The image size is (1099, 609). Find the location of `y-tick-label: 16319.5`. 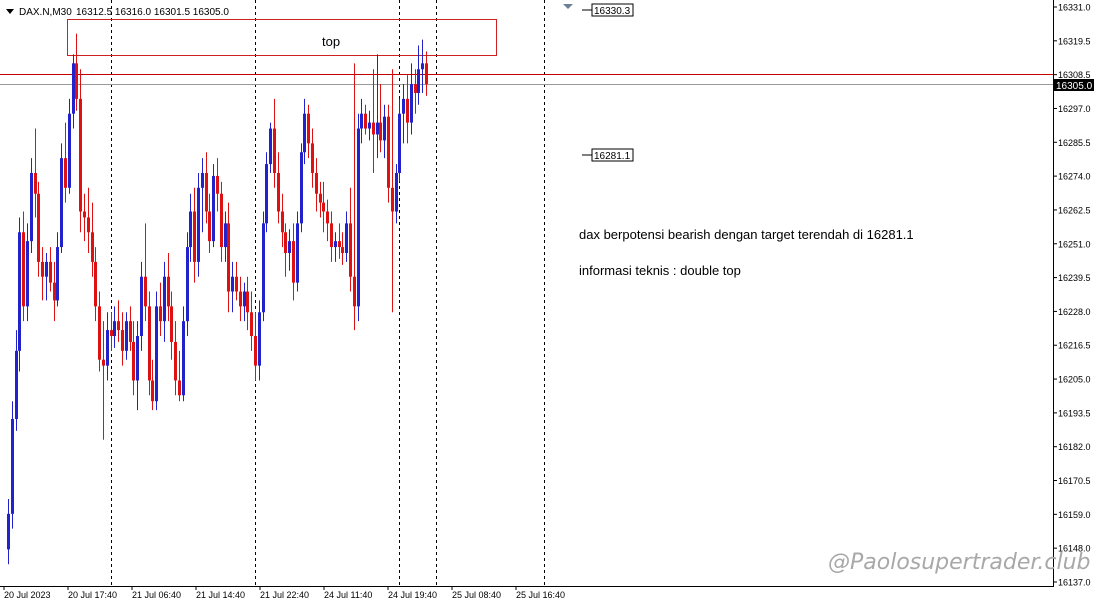

y-tick-label: 16319.5 is located at coordinates (1074, 41).